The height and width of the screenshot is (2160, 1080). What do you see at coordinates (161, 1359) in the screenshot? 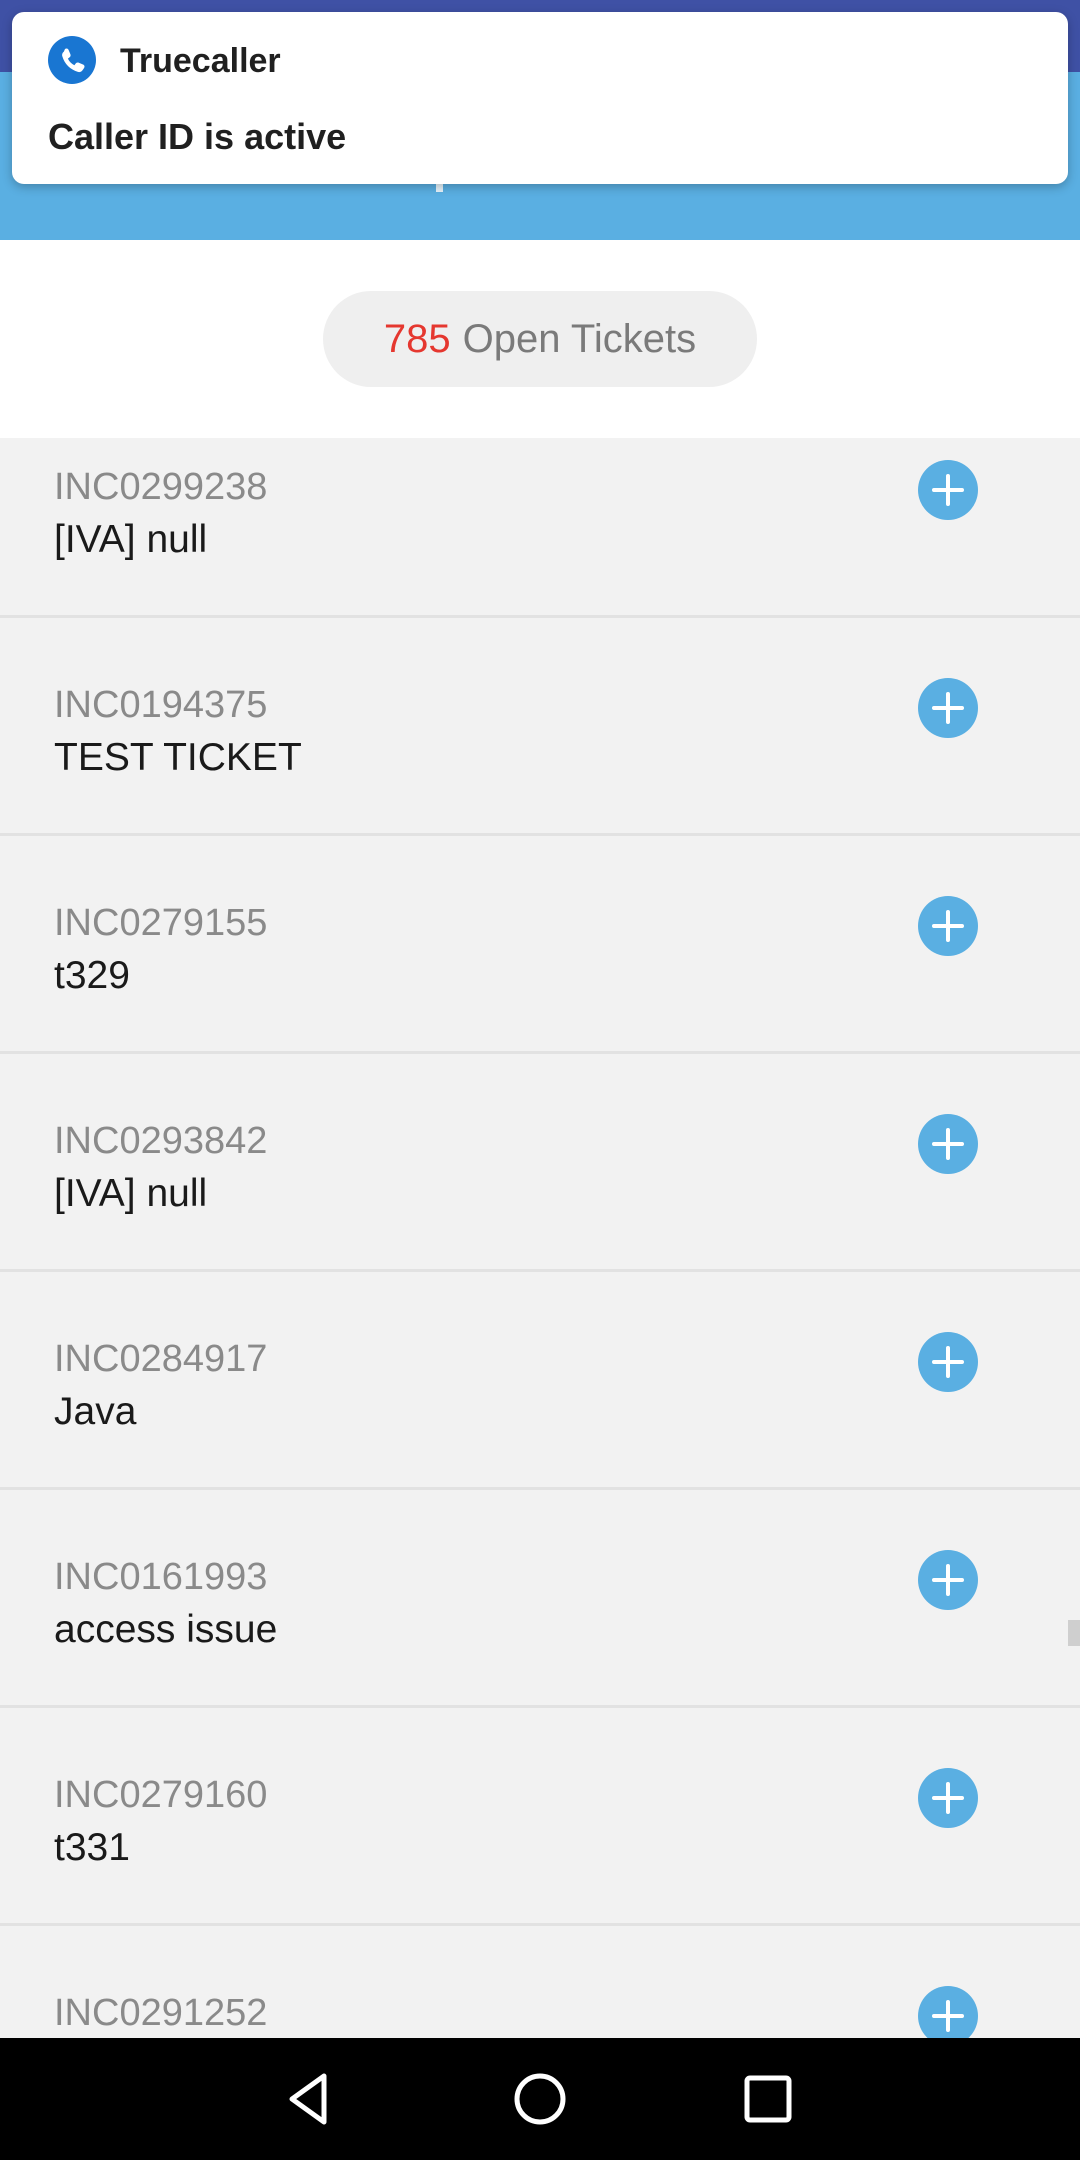
I see `ticket-id: INC0284917` at bounding box center [161, 1359].